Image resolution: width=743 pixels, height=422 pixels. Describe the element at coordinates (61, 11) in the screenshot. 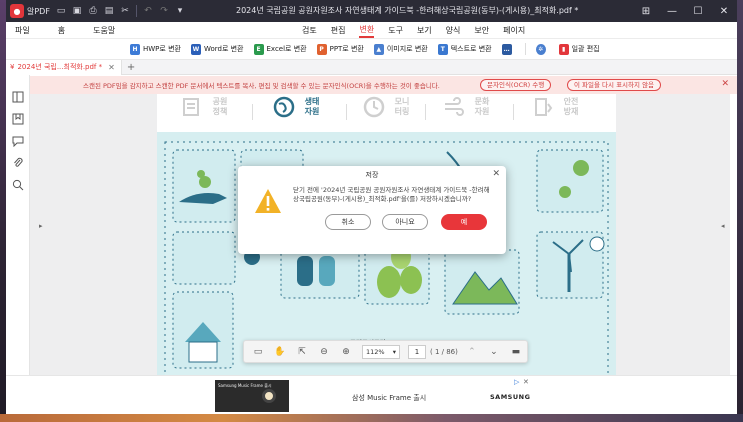

I see `open-folder-icon: ▭` at that location.